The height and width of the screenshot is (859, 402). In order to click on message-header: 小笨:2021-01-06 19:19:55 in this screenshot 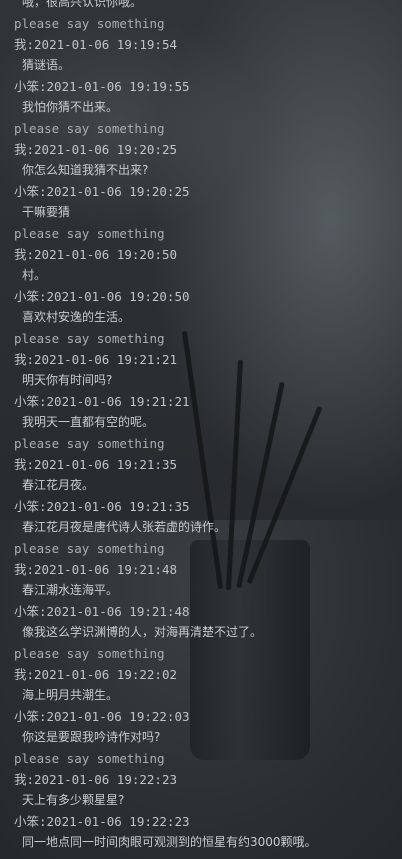, I will do `click(102, 86)`.